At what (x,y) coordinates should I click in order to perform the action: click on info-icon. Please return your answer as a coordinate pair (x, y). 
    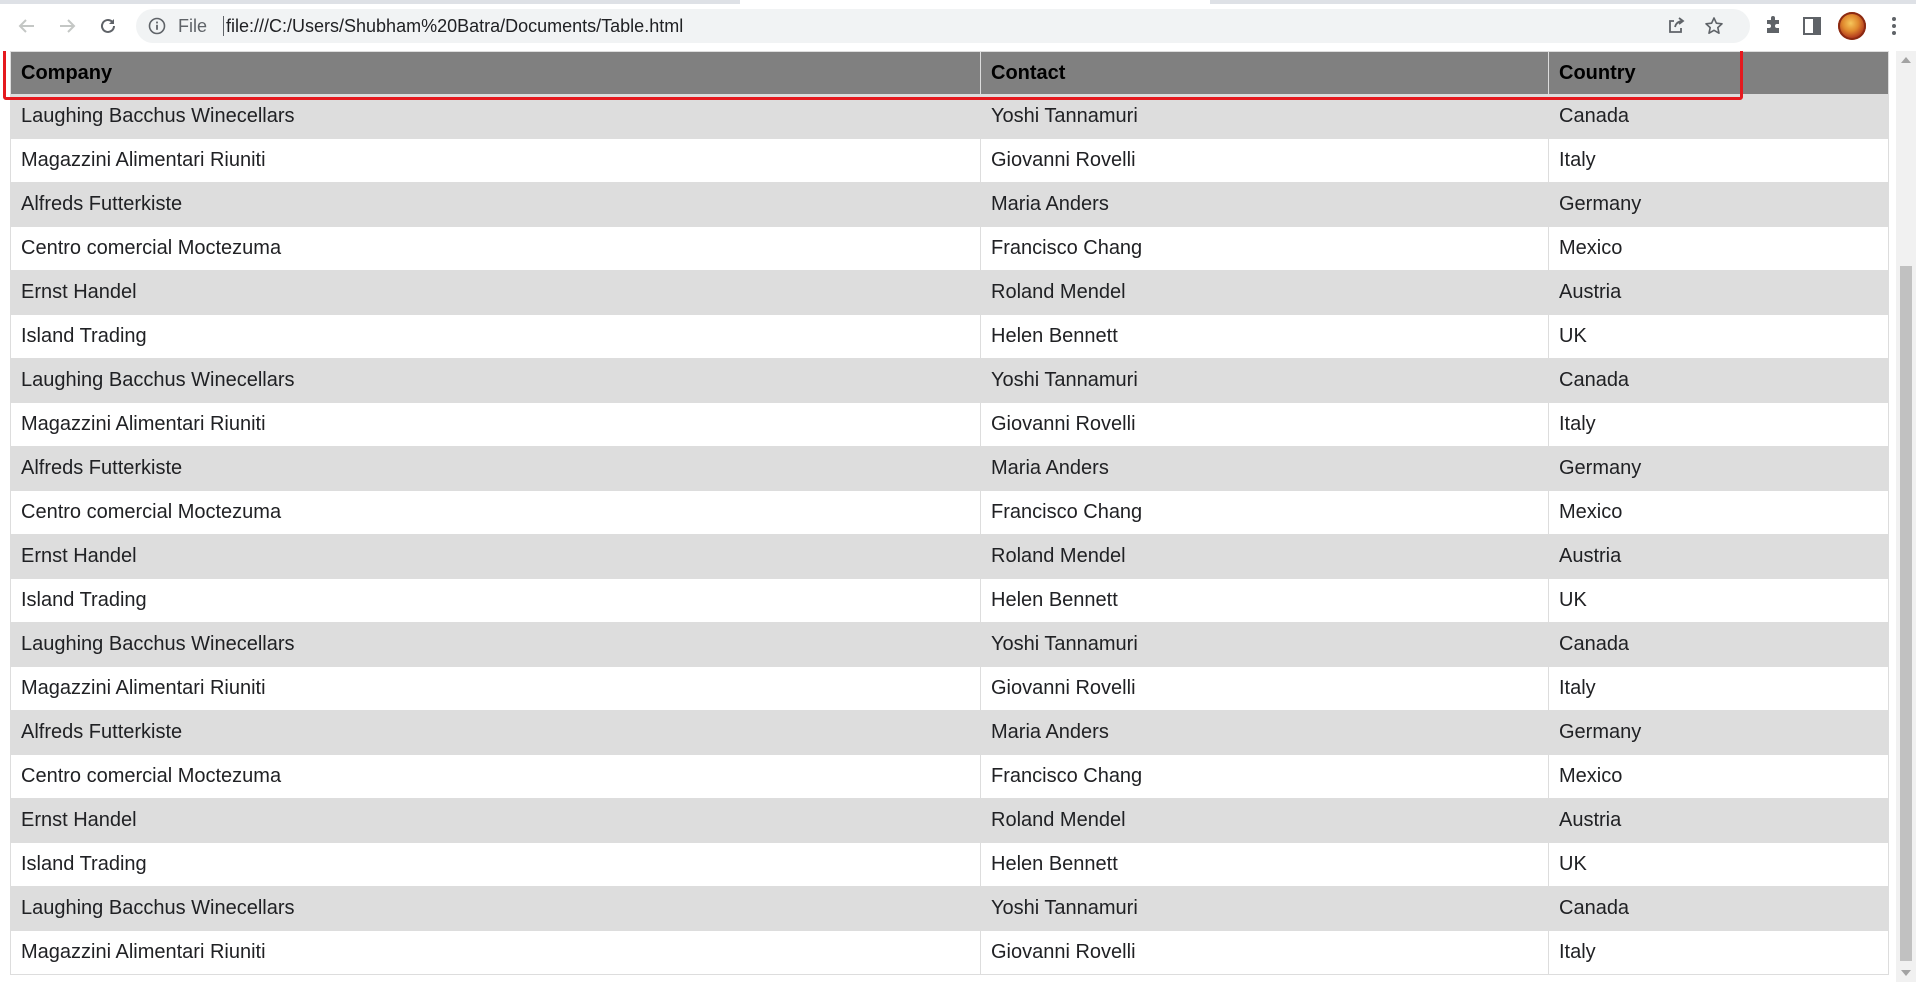
    Looking at the image, I should click on (157, 26).